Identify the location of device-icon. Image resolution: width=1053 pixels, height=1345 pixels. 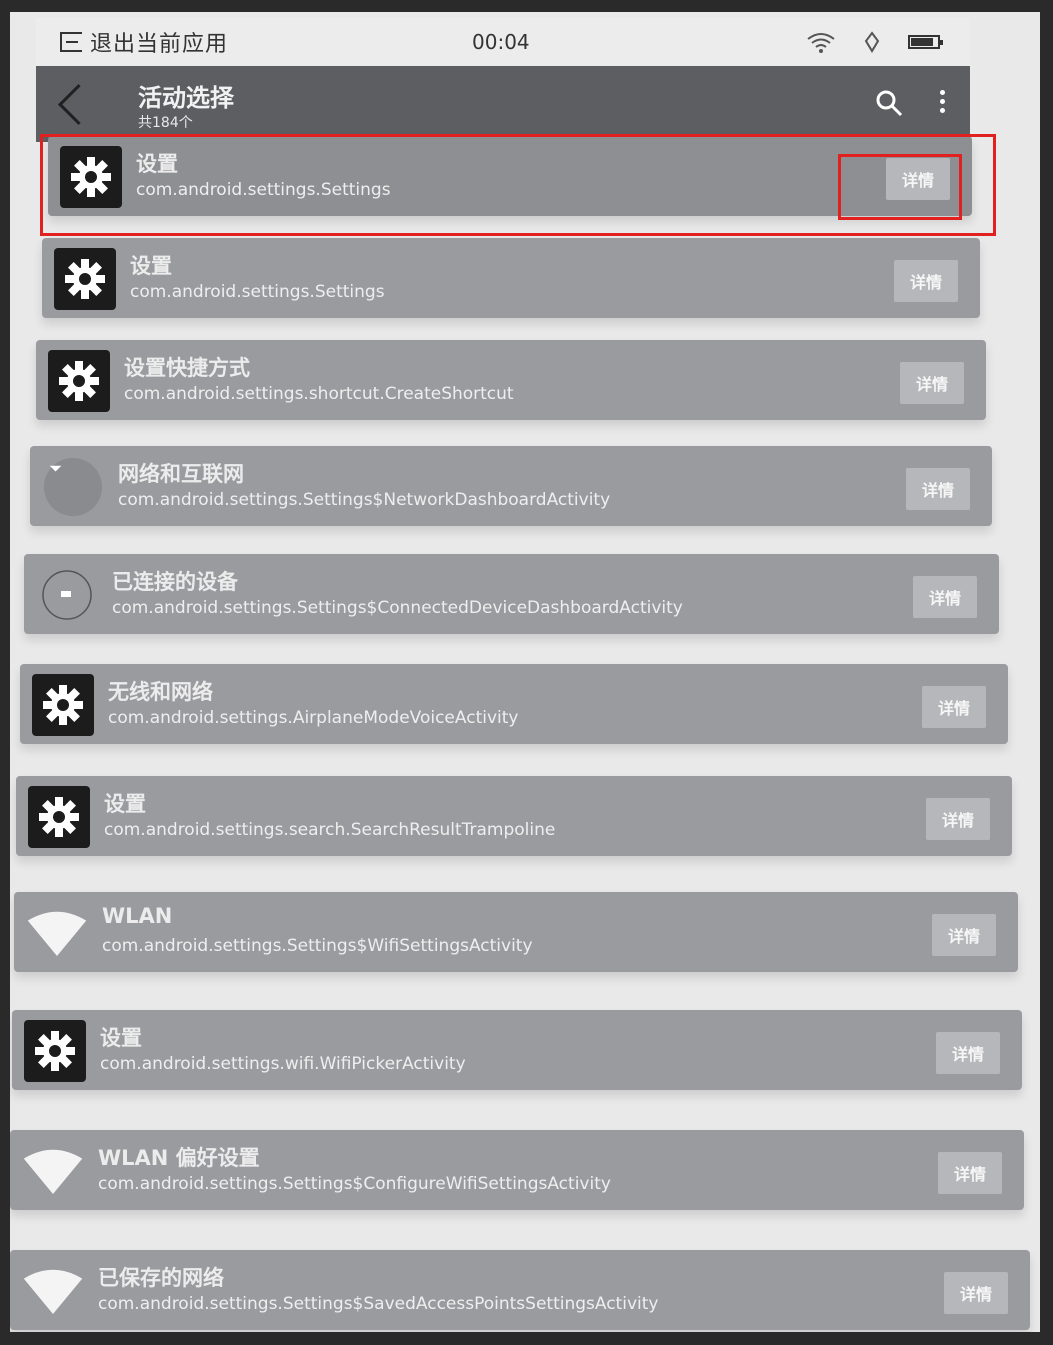
(67, 595).